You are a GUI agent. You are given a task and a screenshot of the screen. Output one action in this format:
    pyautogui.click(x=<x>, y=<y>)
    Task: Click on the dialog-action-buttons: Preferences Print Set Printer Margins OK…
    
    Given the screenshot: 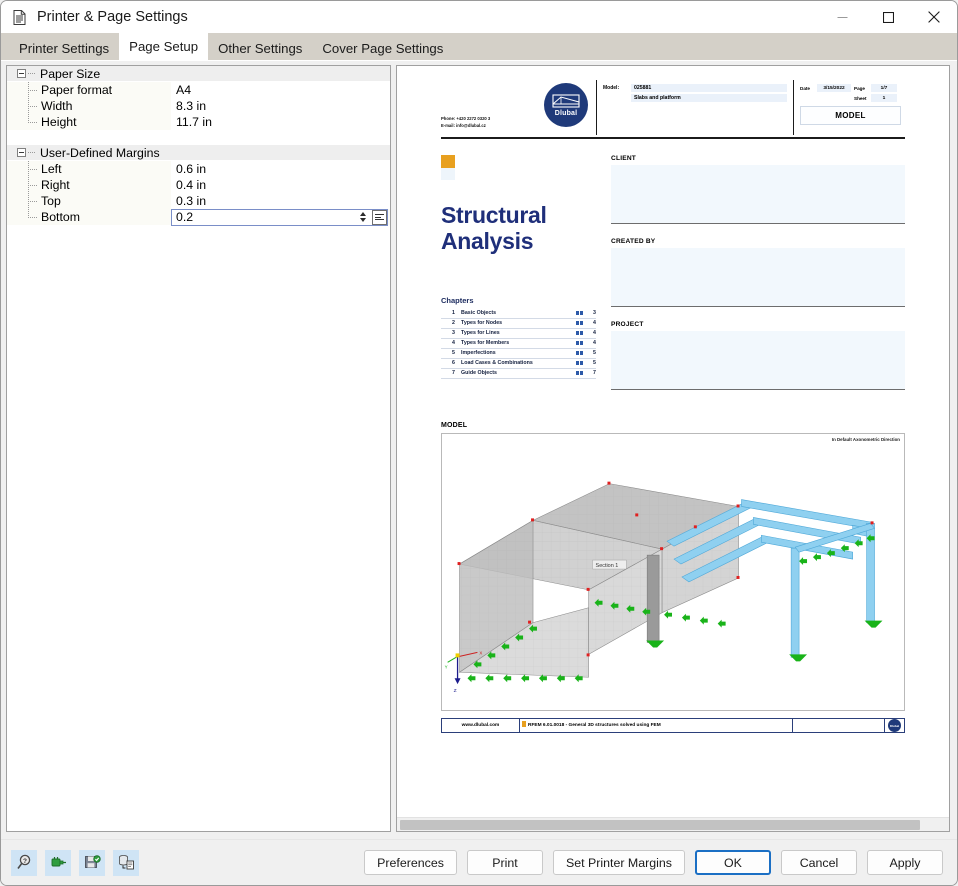 What is the action you would take?
    pyautogui.click(x=653, y=862)
    